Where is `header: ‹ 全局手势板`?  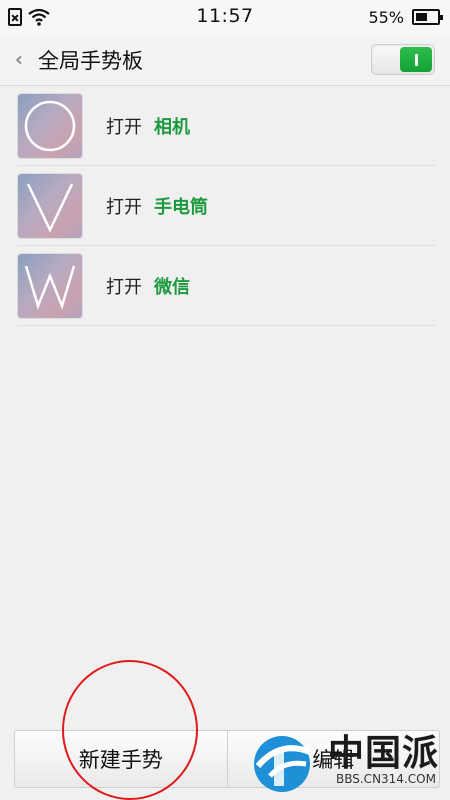 header: ‹ 全局手势板 is located at coordinates (225, 60).